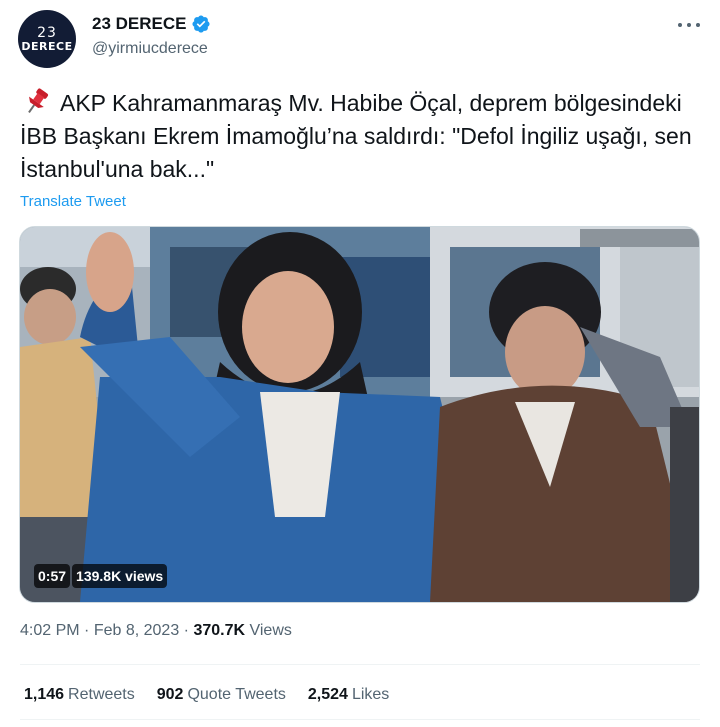 The width and height of the screenshot is (720, 727). What do you see at coordinates (327, 694) in the screenshot?
I see `likes-count: 2,524` at bounding box center [327, 694].